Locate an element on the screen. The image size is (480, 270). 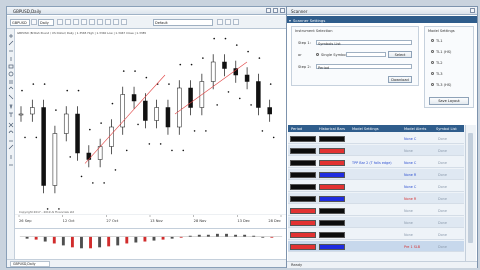
period-select: Period is located at coordinates (364, 67).